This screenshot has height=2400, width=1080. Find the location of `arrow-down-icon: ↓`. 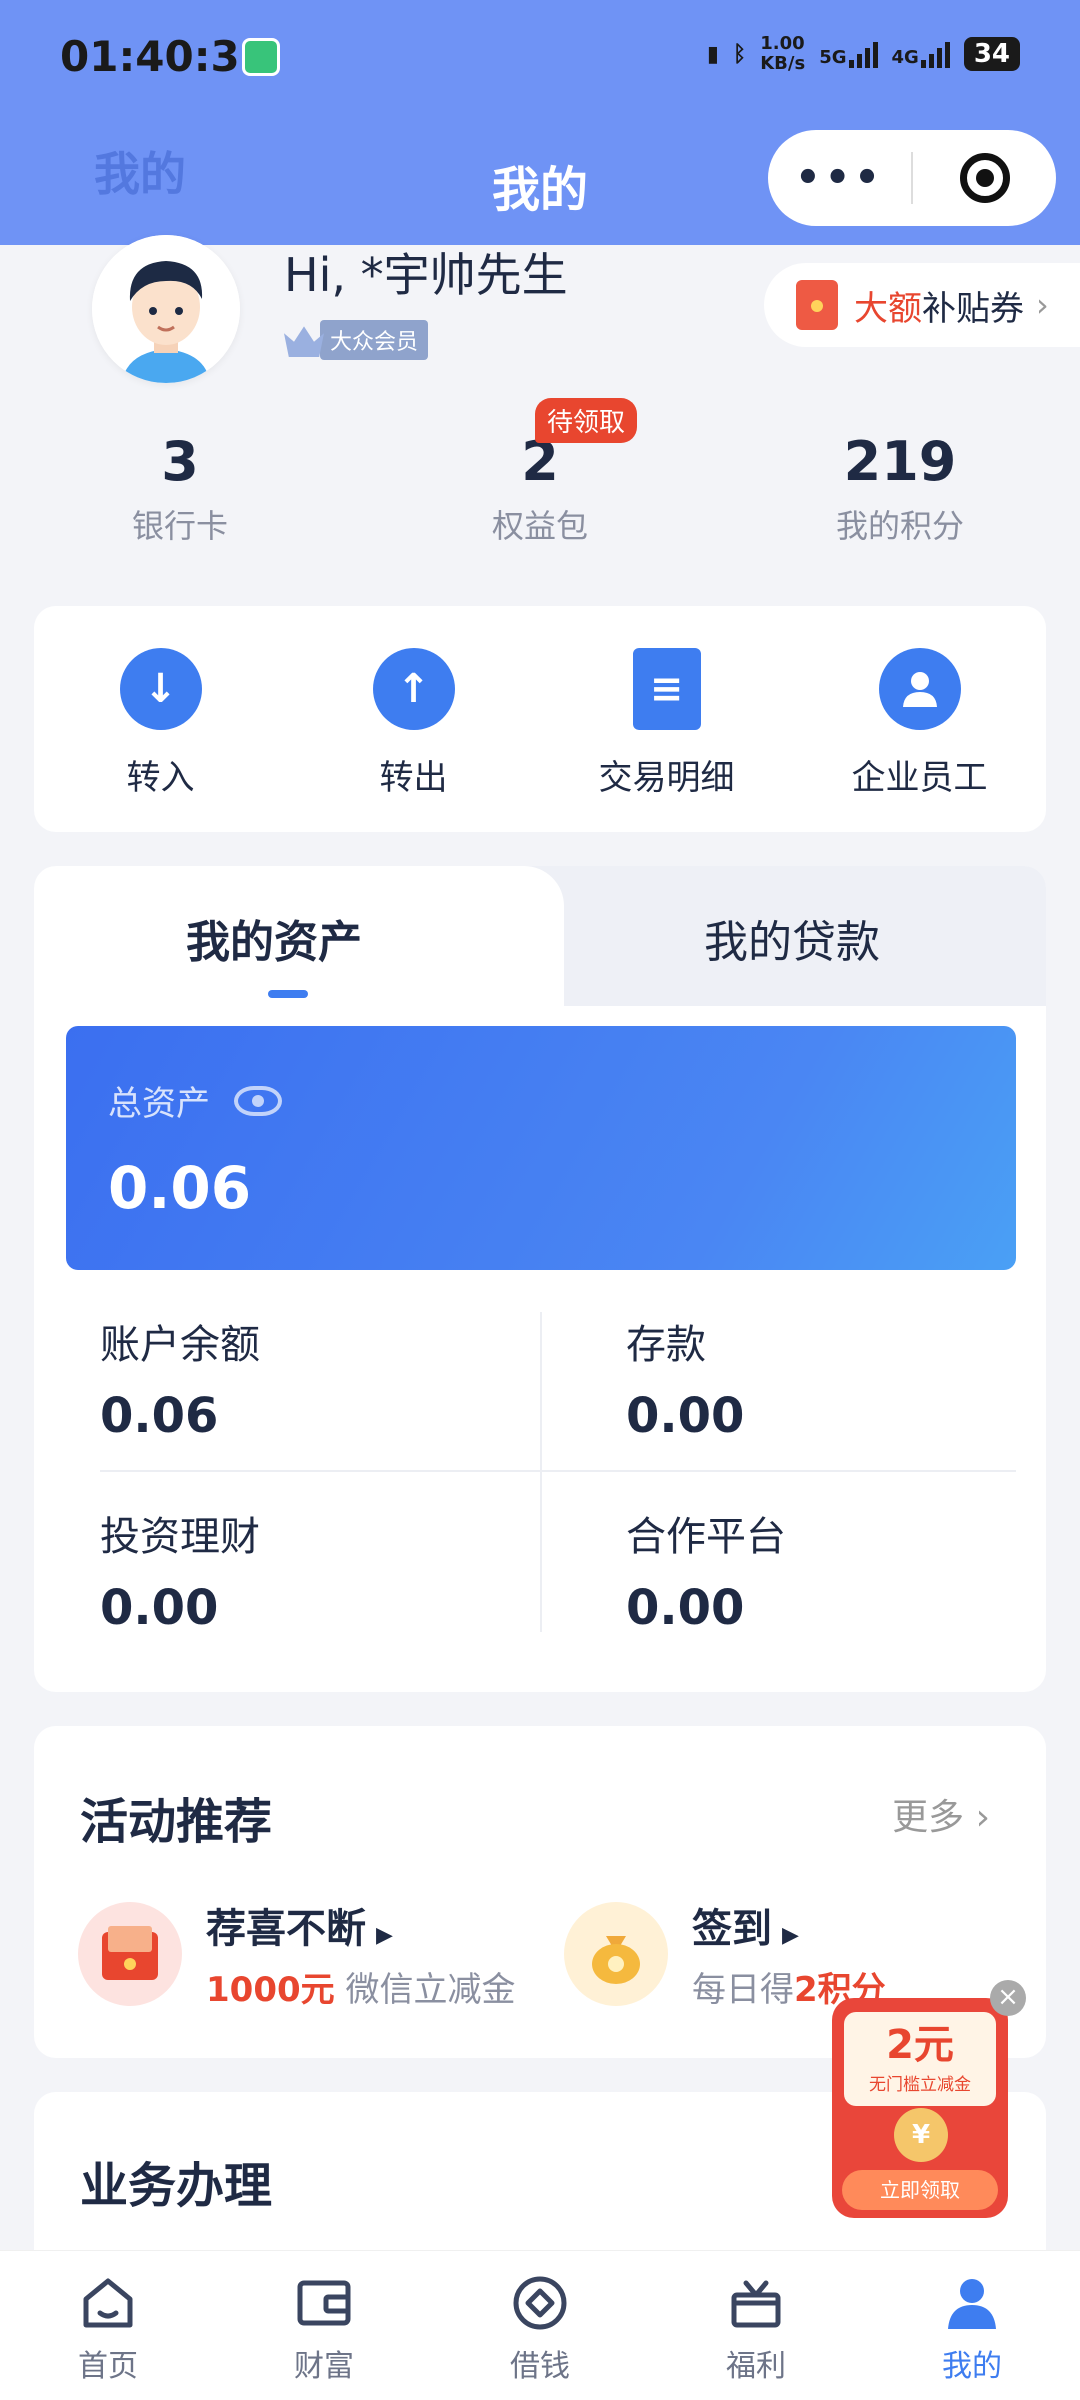

arrow-down-icon: ↓ is located at coordinates (160, 689).